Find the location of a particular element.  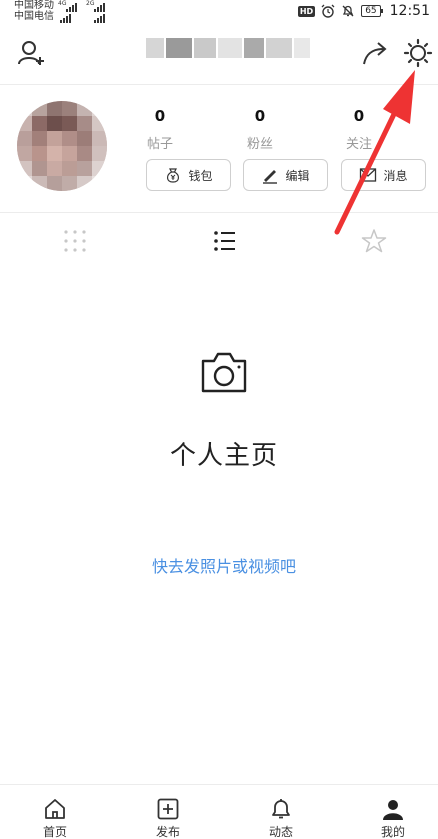

bell-icon is located at coordinates (281, 809).